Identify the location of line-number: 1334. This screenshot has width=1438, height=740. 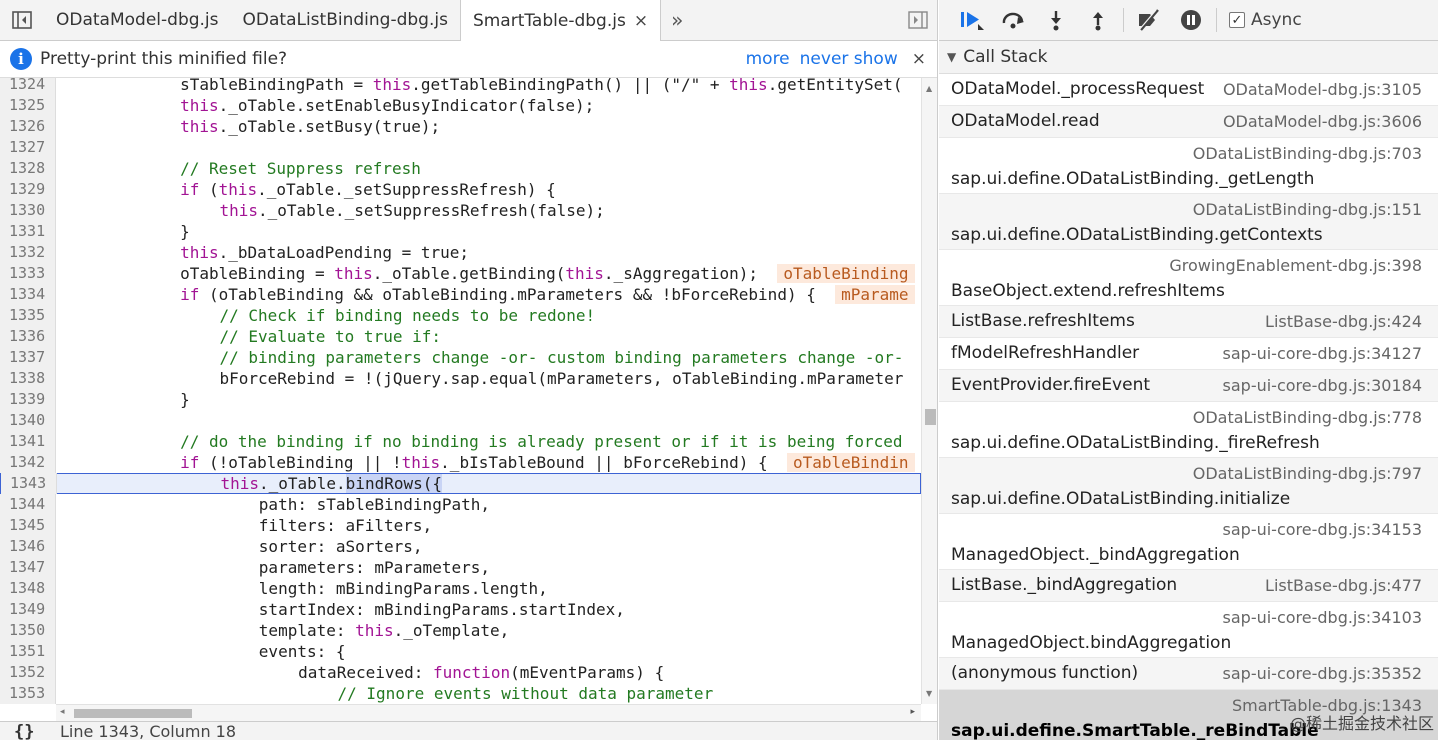
(28, 294).